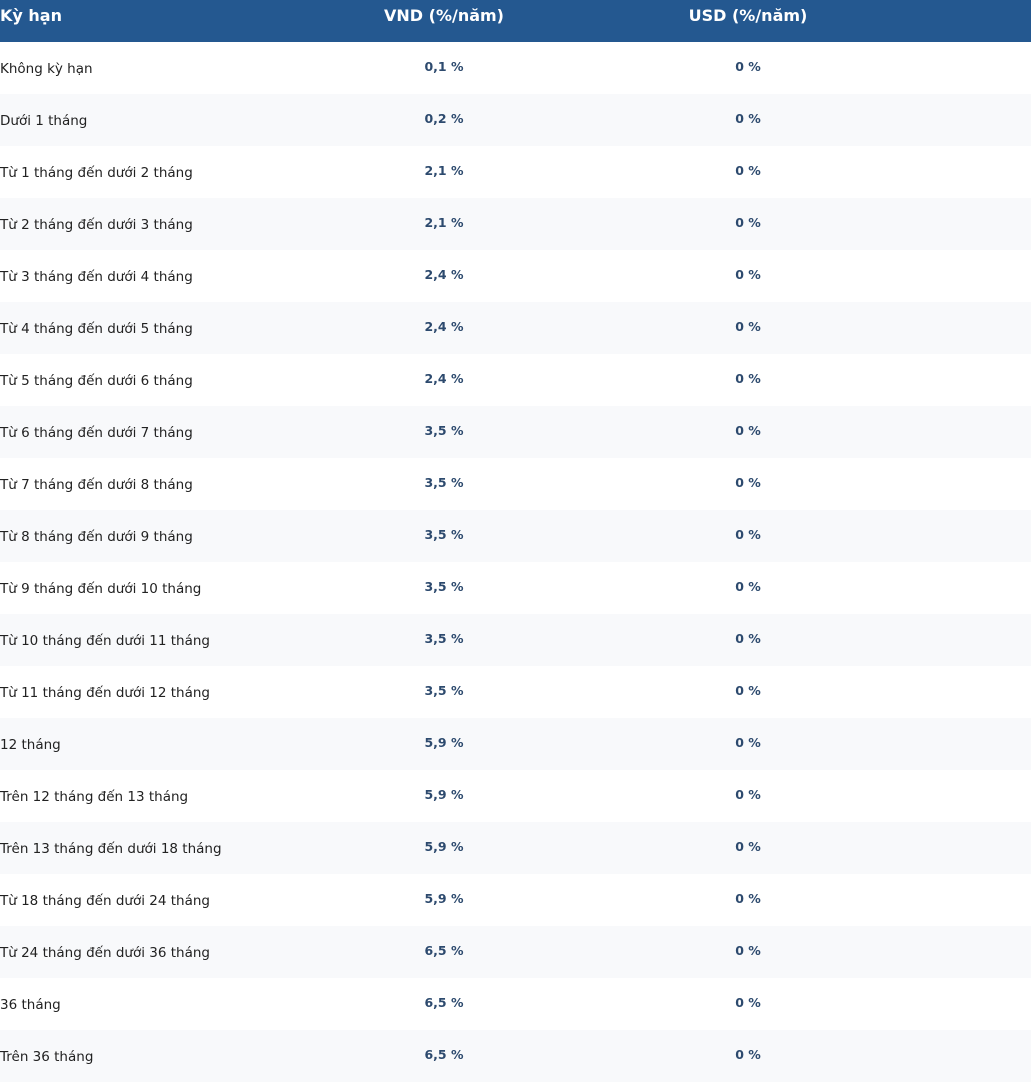  What do you see at coordinates (44, 121) in the screenshot?
I see `term-cell: Dưới 1 tháng` at bounding box center [44, 121].